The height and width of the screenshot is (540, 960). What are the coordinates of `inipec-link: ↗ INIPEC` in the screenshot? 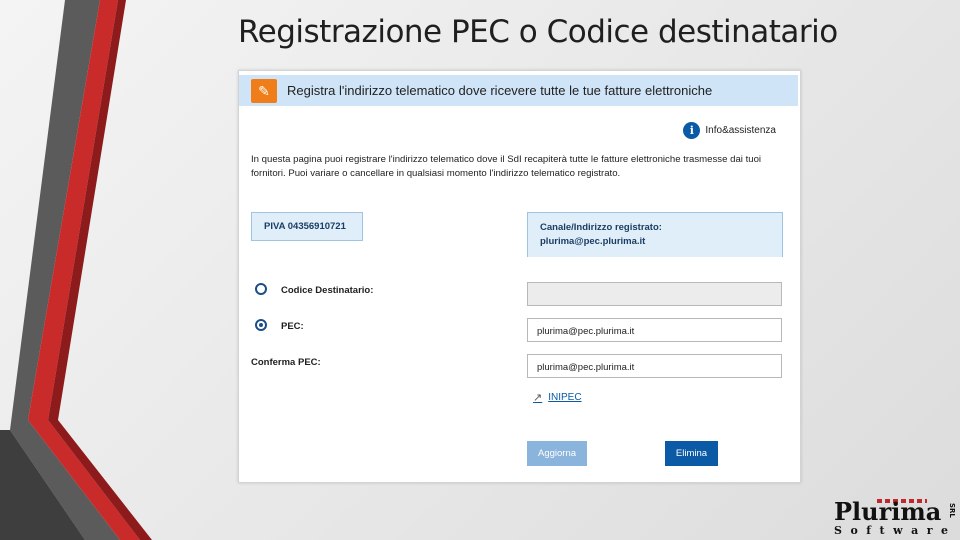 It's located at (557, 397).